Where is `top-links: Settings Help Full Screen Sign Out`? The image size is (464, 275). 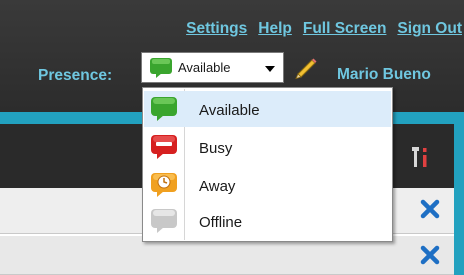
top-links: Settings Help Full Screen Sign Out is located at coordinates (324, 29).